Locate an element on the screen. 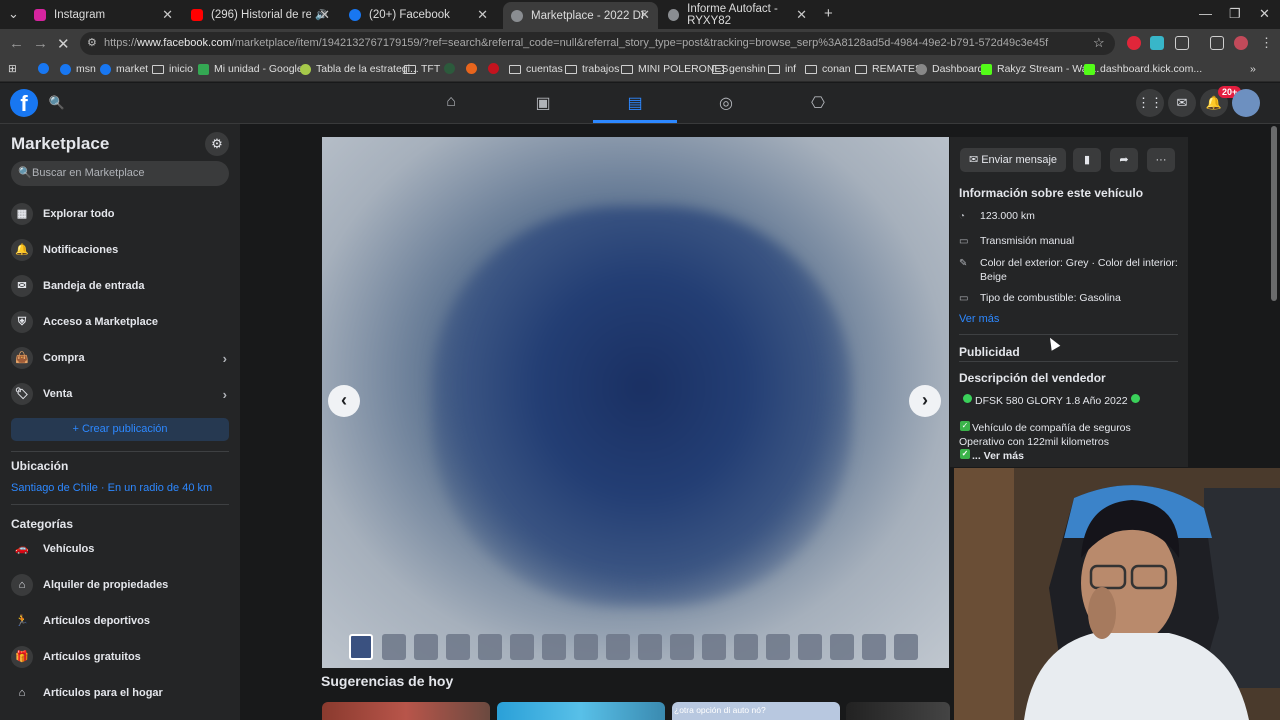 Image resolution: width=1280 pixels, height=720 pixels. new-tab-icon: + is located at coordinates (828, 13).